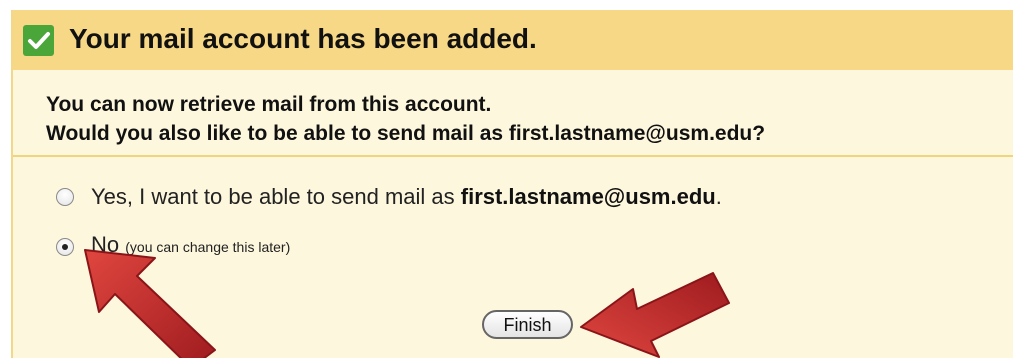  What do you see at coordinates (513, 156) in the screenshot?
I see `divider` at bounding box center [513, 156].